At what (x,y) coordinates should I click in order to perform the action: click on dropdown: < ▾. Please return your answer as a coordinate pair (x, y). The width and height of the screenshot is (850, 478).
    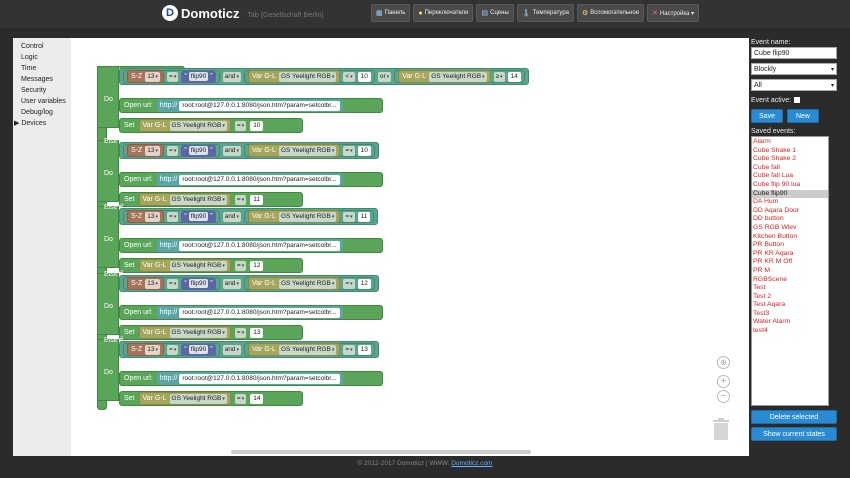
    Looking at the image, I should click on (349, 76).